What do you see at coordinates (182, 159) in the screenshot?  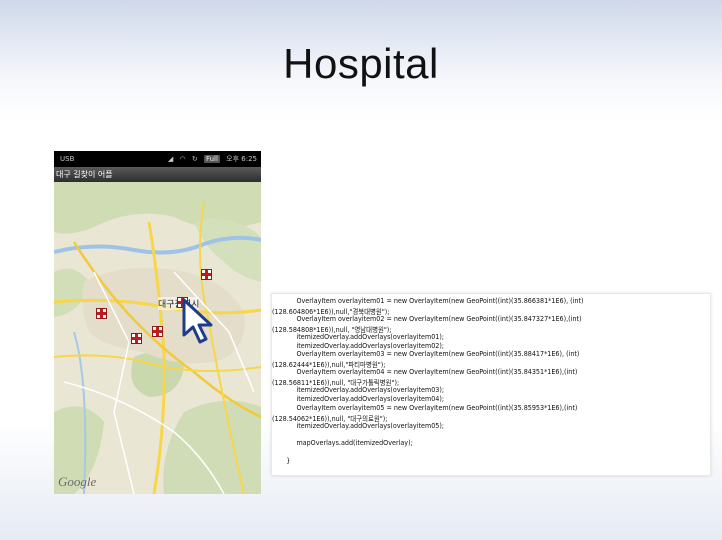 I see `wifi-icon: ◠` at bounding box center [182, 159].